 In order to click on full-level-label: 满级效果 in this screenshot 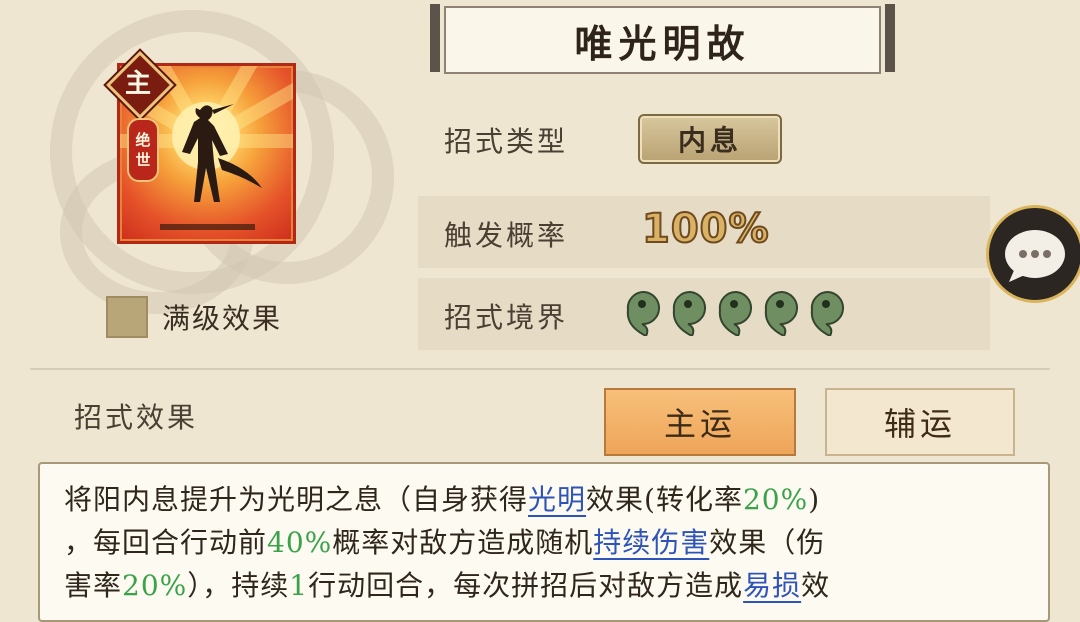, I will do `click(222, 318)`.